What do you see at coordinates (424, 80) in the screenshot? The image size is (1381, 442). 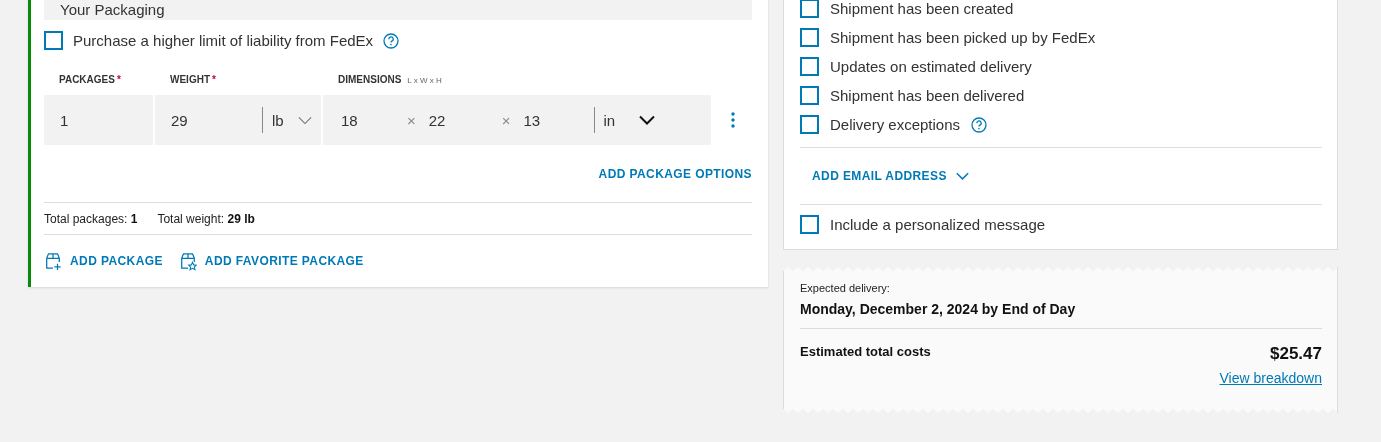 I see `dimensions-hint: L x W x H` at bounding box center [424, 80].